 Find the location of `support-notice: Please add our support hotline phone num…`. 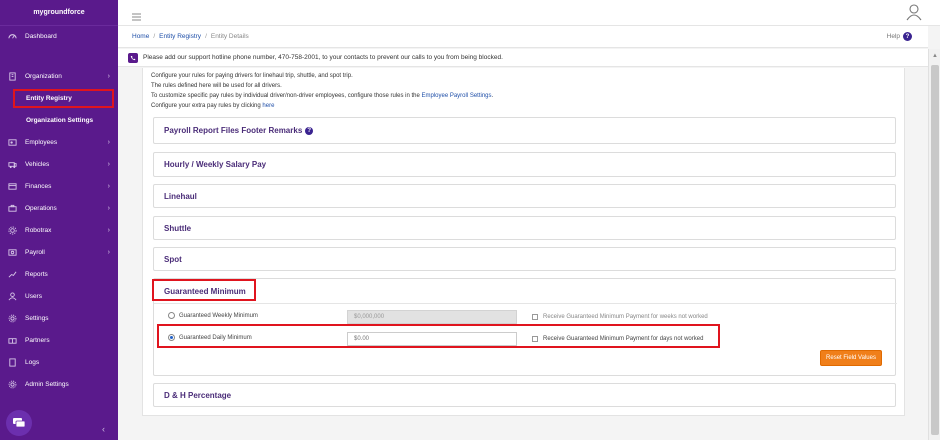

support-notice: Please add our support hotline phone num… is located at coordinates (523, 58).